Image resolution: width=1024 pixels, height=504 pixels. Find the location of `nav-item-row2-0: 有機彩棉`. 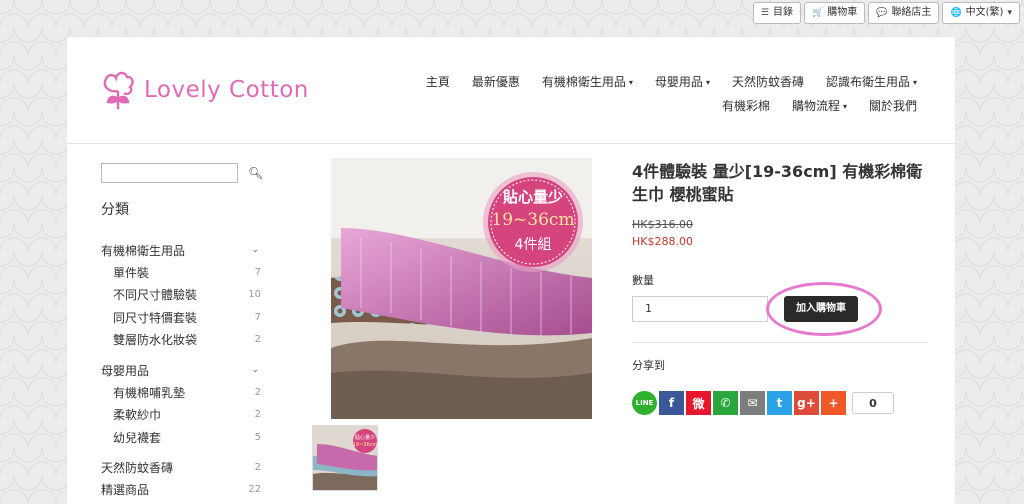

nav-item-row2-0: 有機彩棉 is located at coordinates (746, 105).